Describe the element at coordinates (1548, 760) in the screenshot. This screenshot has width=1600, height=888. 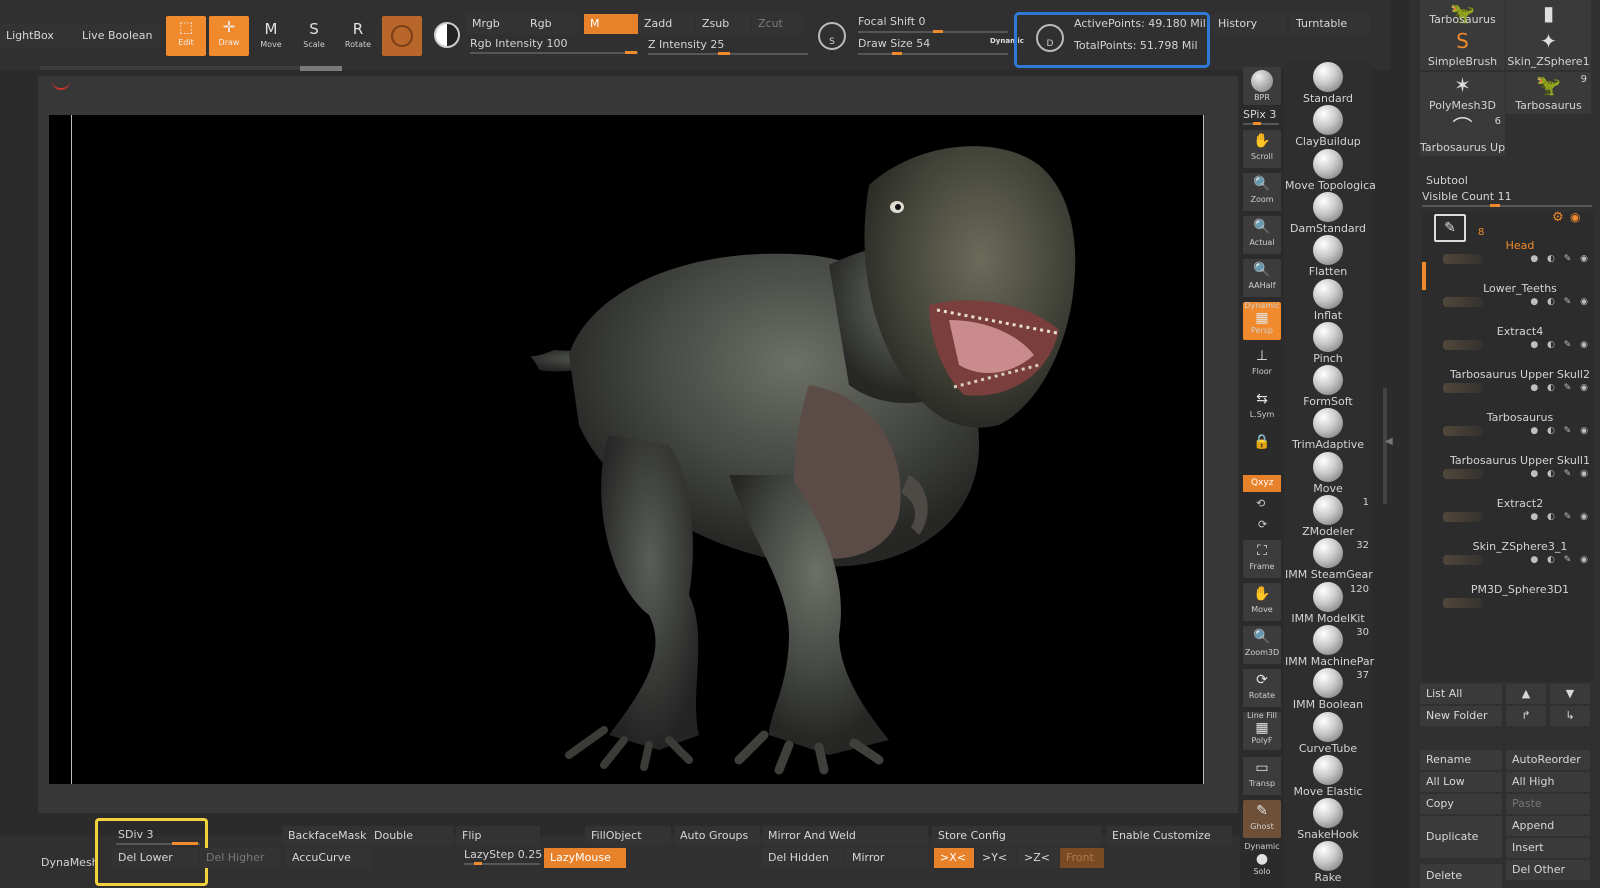
I see `auto-reorder-button: AutoReorder` at that location.